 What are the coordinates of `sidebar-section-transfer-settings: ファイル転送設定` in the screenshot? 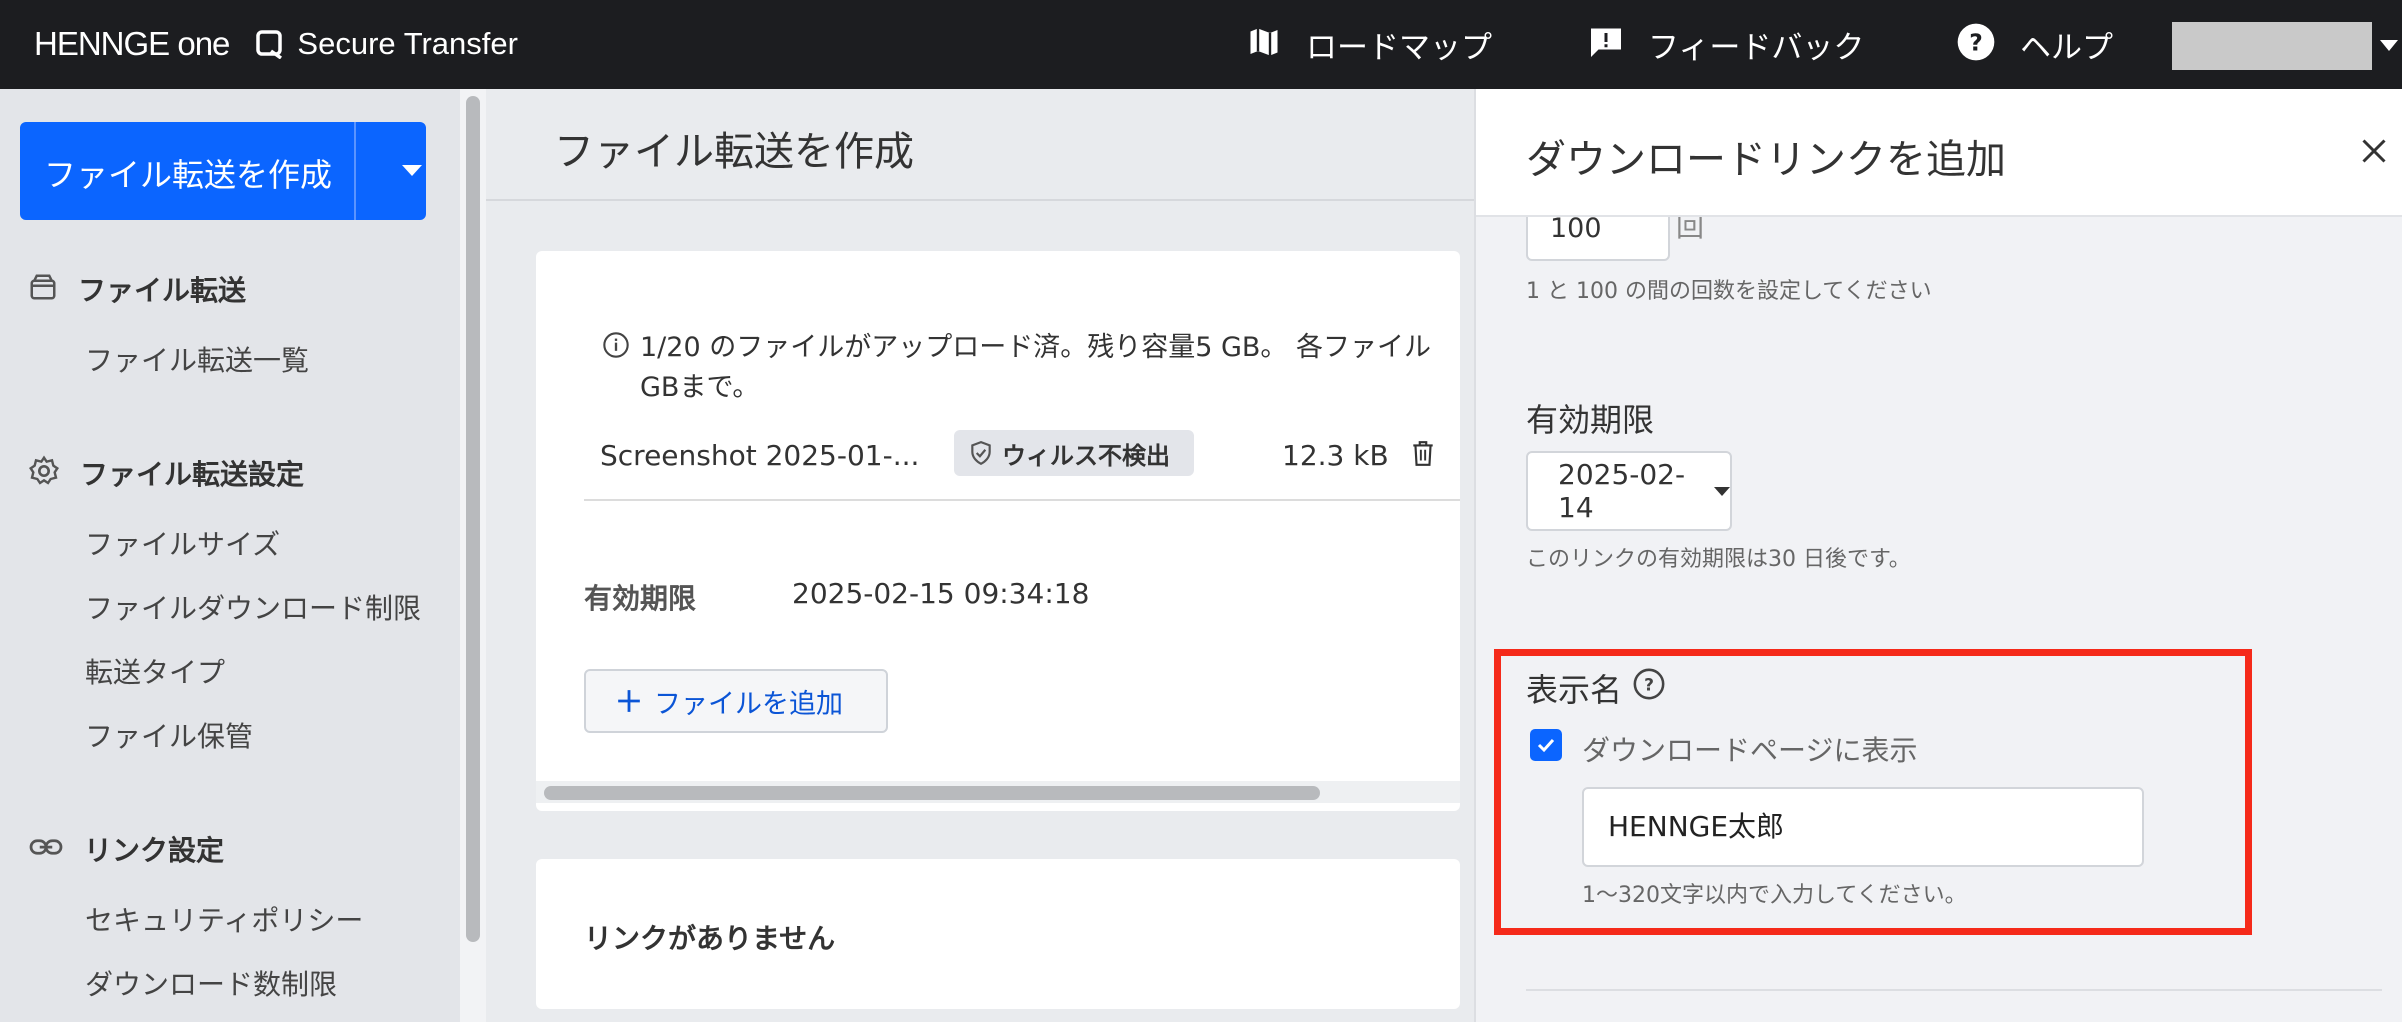 It's located at (166, 473).